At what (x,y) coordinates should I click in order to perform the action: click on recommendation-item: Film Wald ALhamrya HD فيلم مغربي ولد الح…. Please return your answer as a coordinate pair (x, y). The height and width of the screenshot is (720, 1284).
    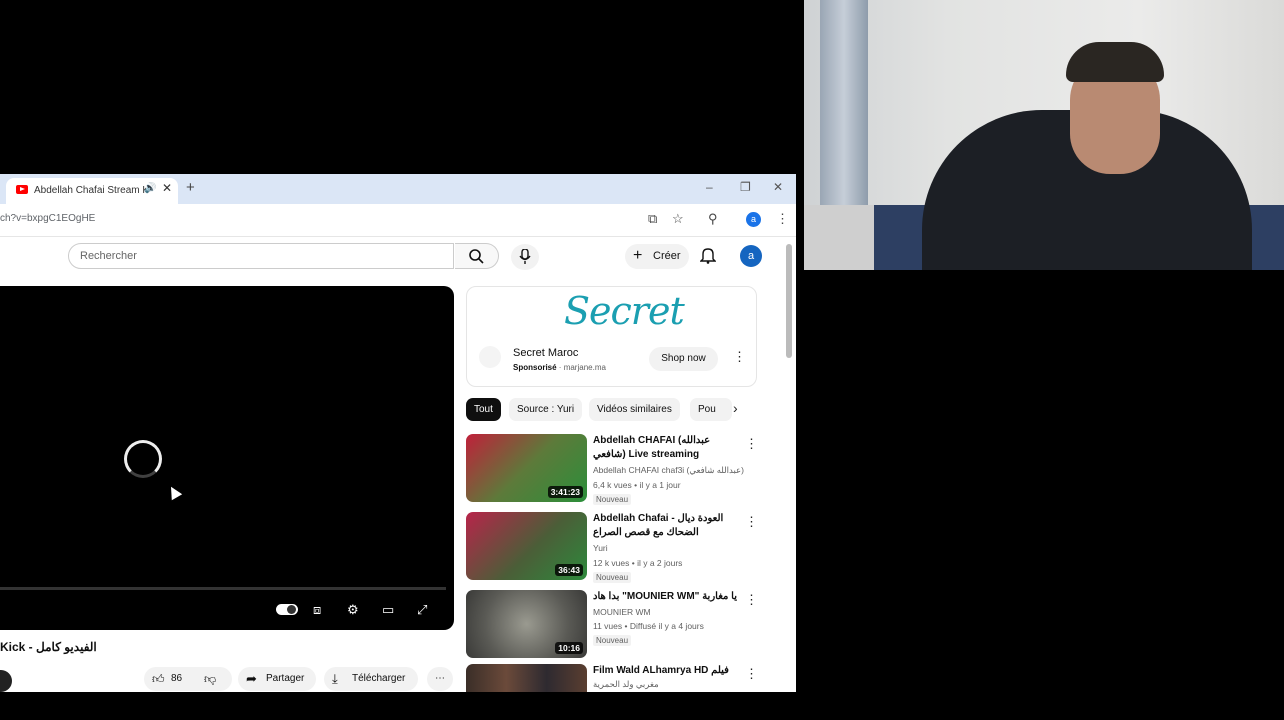
    Looking at the image, I should click on (616, 678).